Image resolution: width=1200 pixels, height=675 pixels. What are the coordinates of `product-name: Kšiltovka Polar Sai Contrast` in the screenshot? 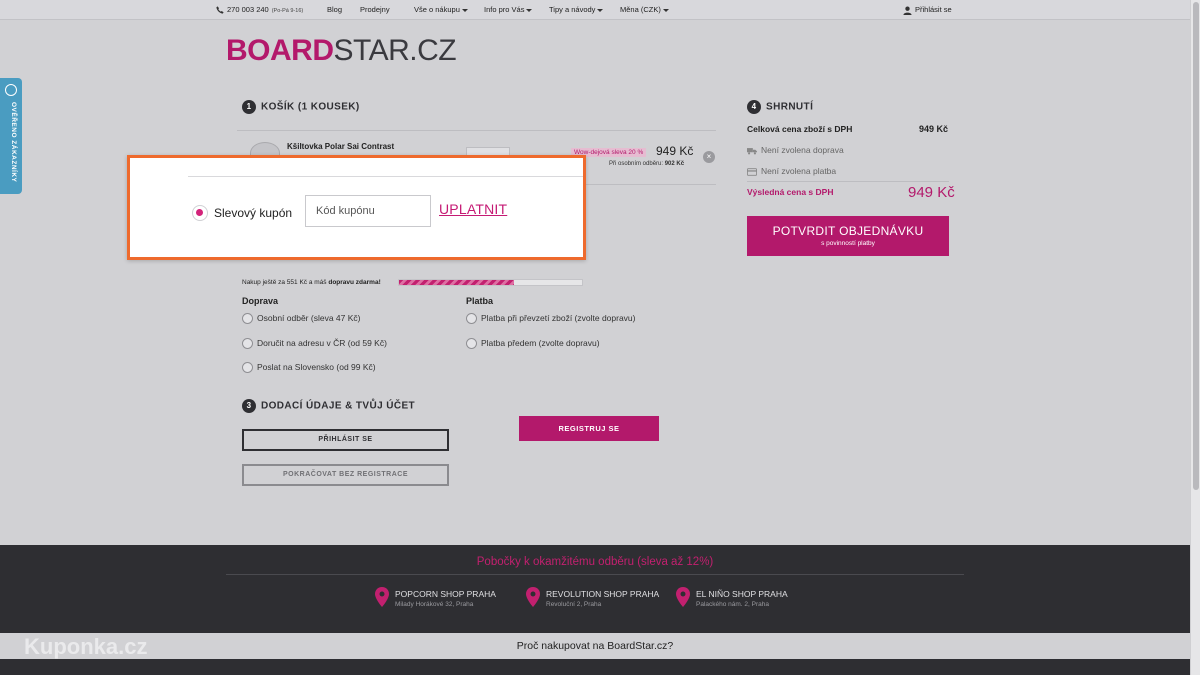 It's located at (340, 146).